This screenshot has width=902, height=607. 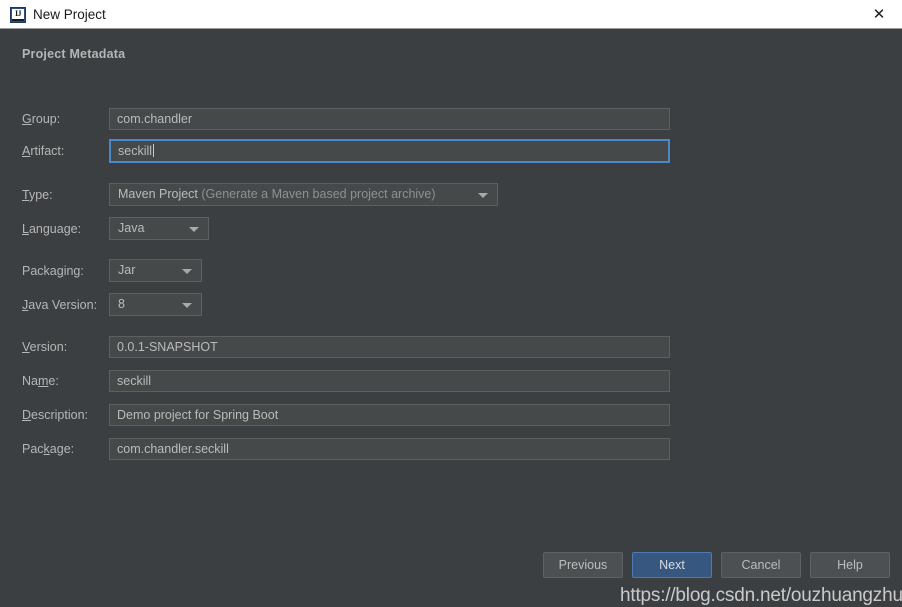 What do you see at coordinates (761, 565) in the screenshot?
I see `cancel-button: Cancel` at bounding box center [761, 565].